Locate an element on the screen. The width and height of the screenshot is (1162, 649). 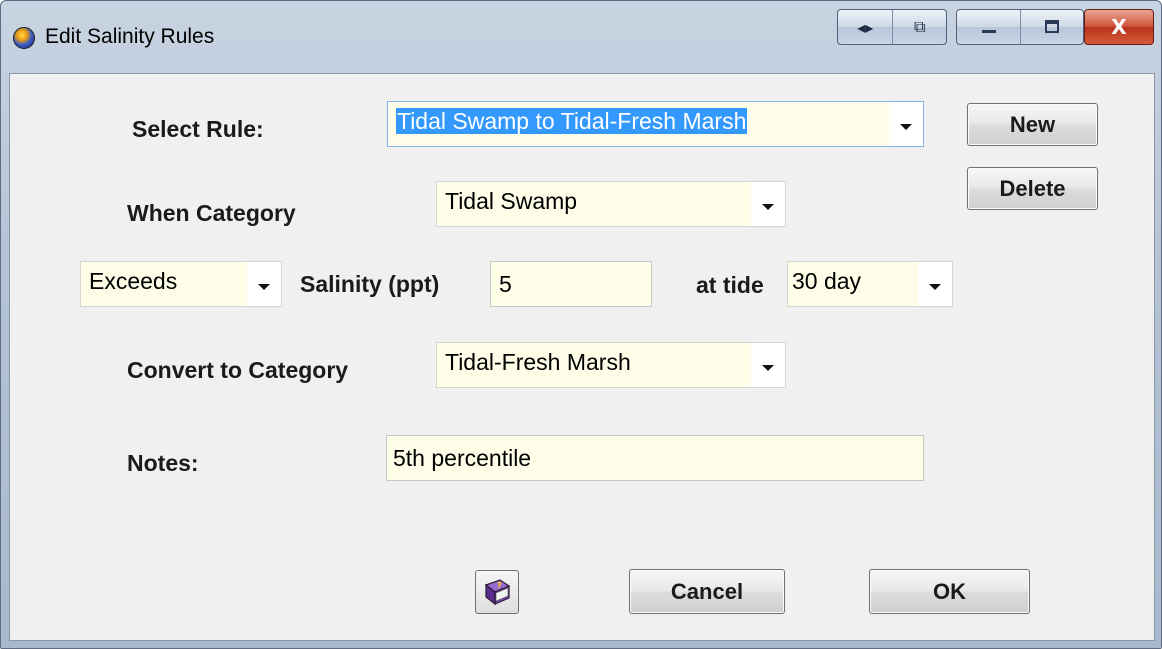
minimize-icon is located at coordinates (988, 31).